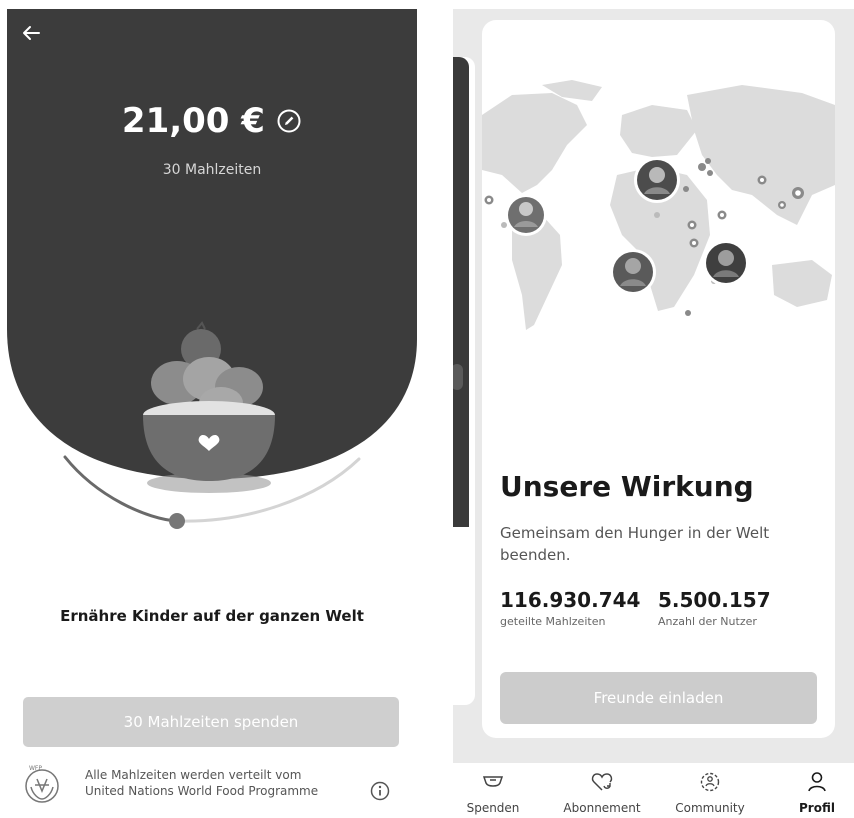 This screenshot has height=818, width=854. Describe the element at coordinates (653, 789) in the screenshot. I see `bottom-navigation: Spenden Abonnement Community Profil` at that location.